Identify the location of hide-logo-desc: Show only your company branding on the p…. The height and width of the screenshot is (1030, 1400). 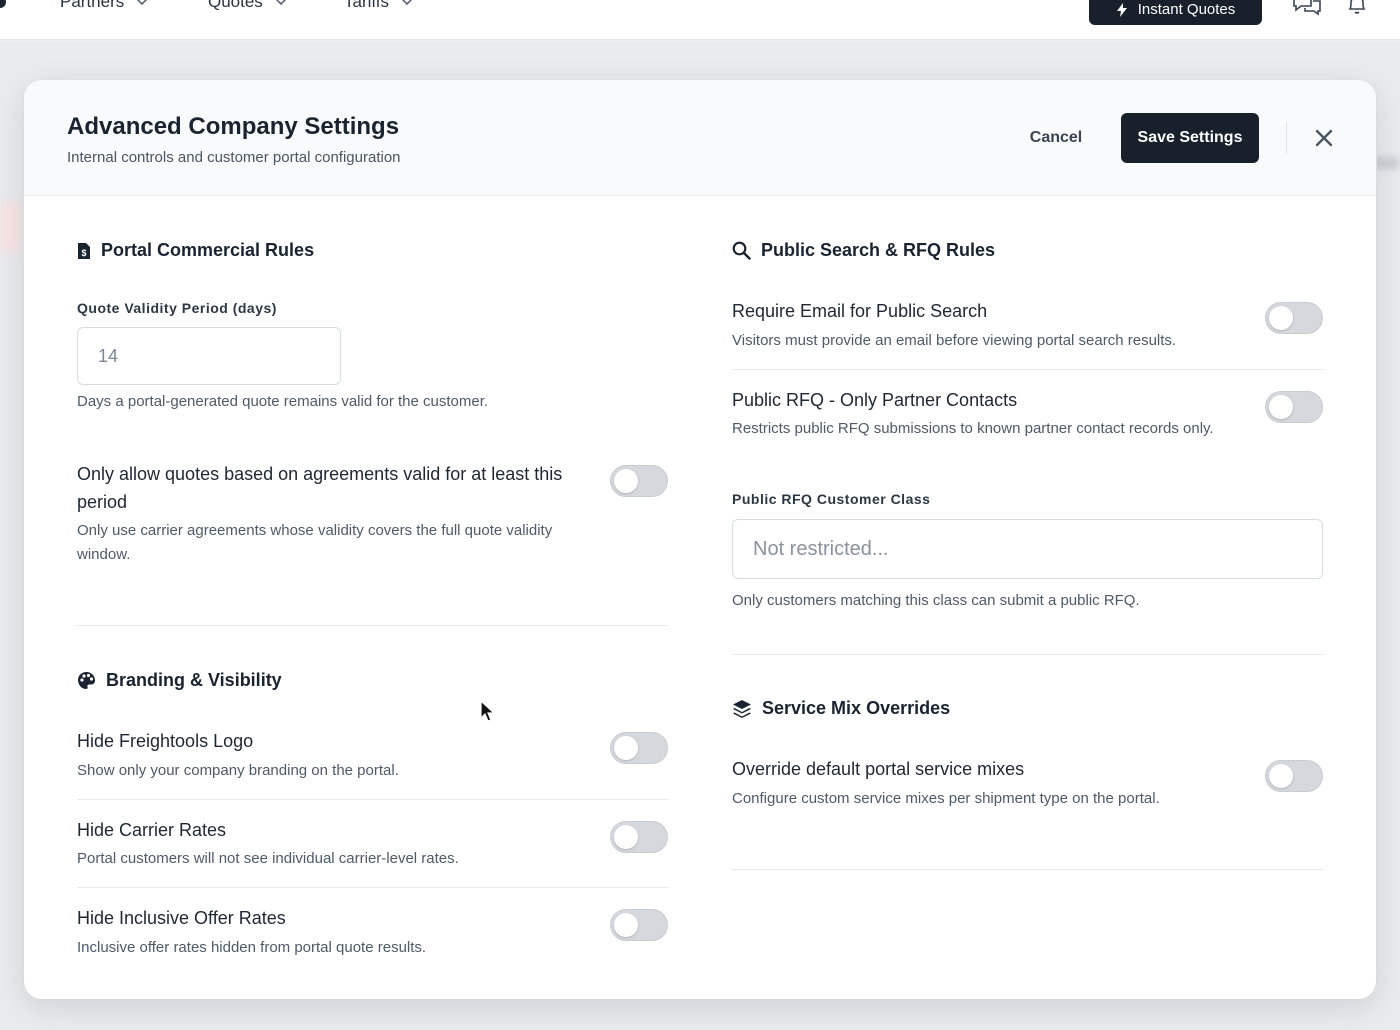
(238, 770).